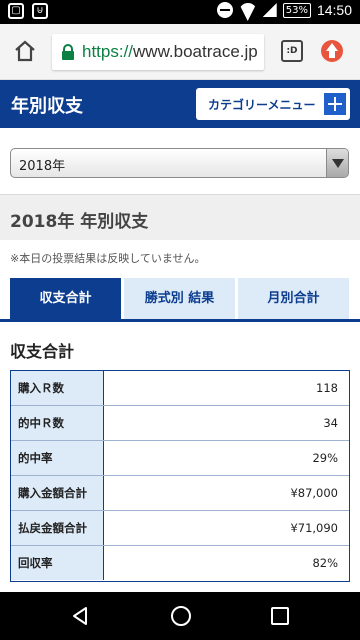 The height and width of the screenshot is (640, 360). What do you see at coordinates (79, 222) in the screenshot?
I see `section-title: 2018年 年別収支` at bounding box center [79, 222].